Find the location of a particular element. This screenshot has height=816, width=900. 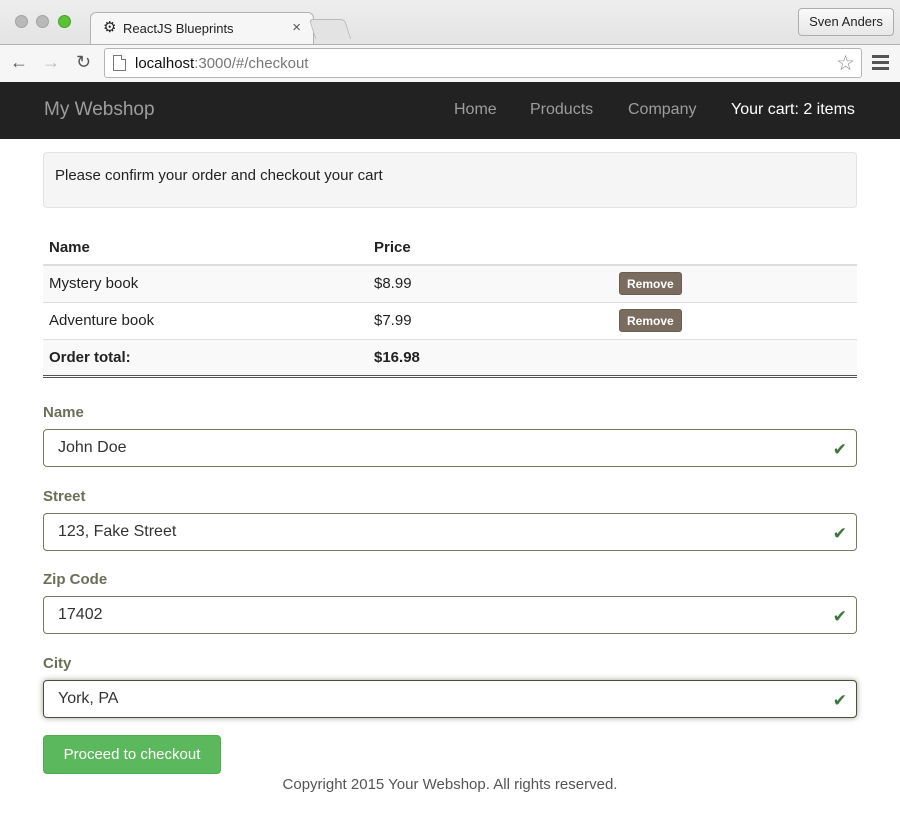

nav-link-home: Home is located at coordinates (475, 110).